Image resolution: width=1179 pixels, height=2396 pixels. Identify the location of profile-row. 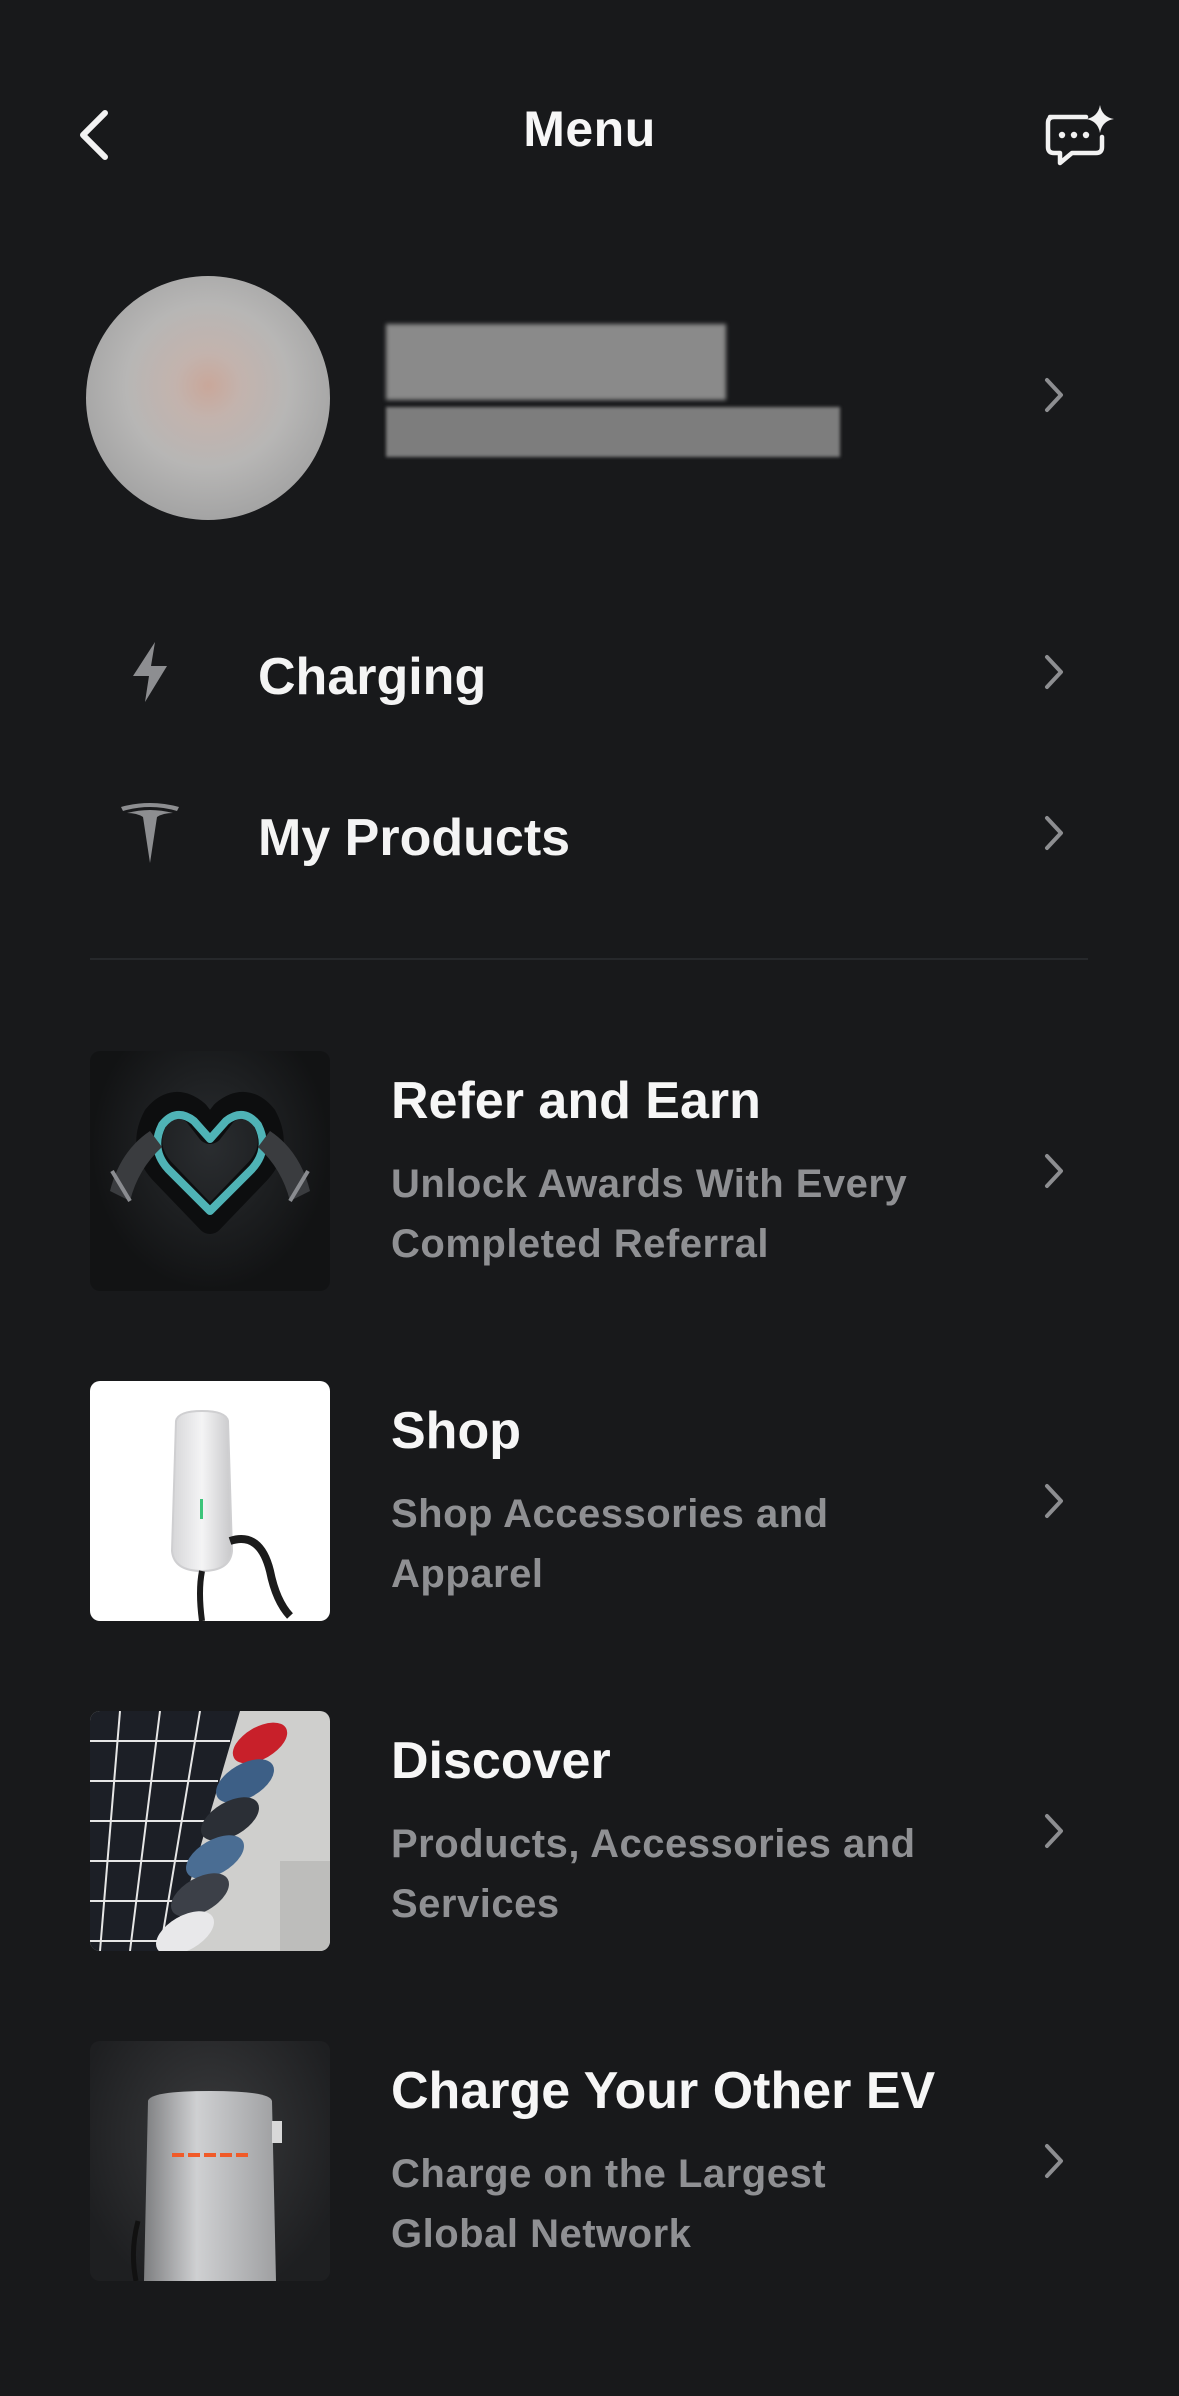
(589, 395).